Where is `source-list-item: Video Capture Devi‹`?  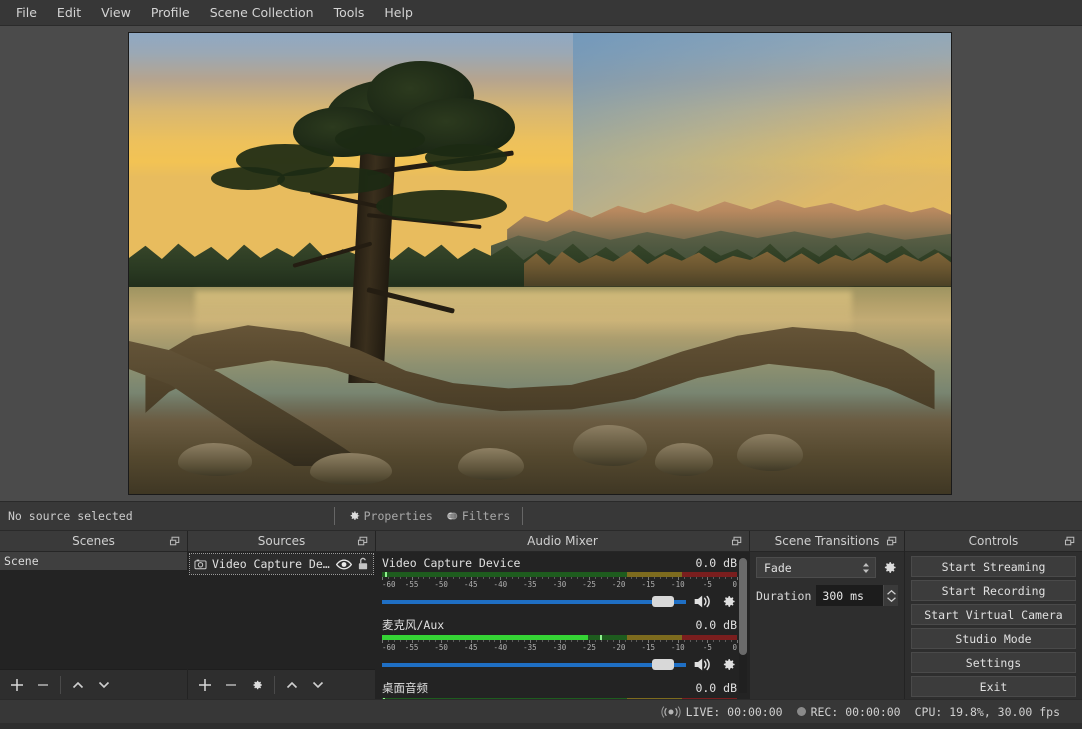 source-list-item: Video Capture Devi‹ is located at coordinates (281, 564).